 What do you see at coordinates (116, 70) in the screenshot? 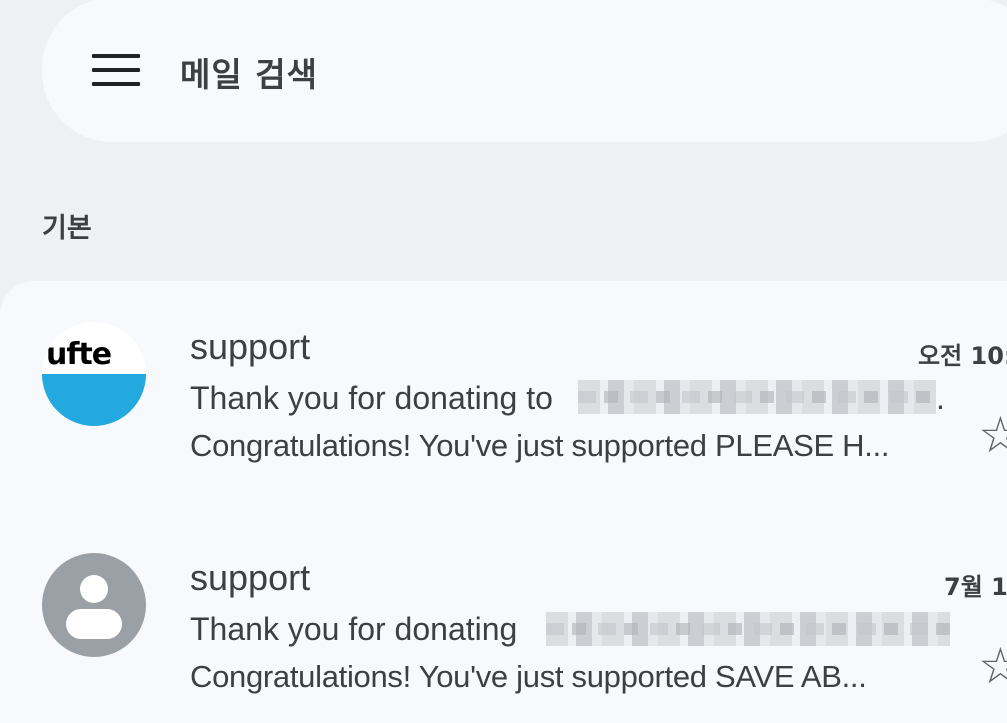
I see `hamburger-menu-icon` at bounding box center [116, 70].